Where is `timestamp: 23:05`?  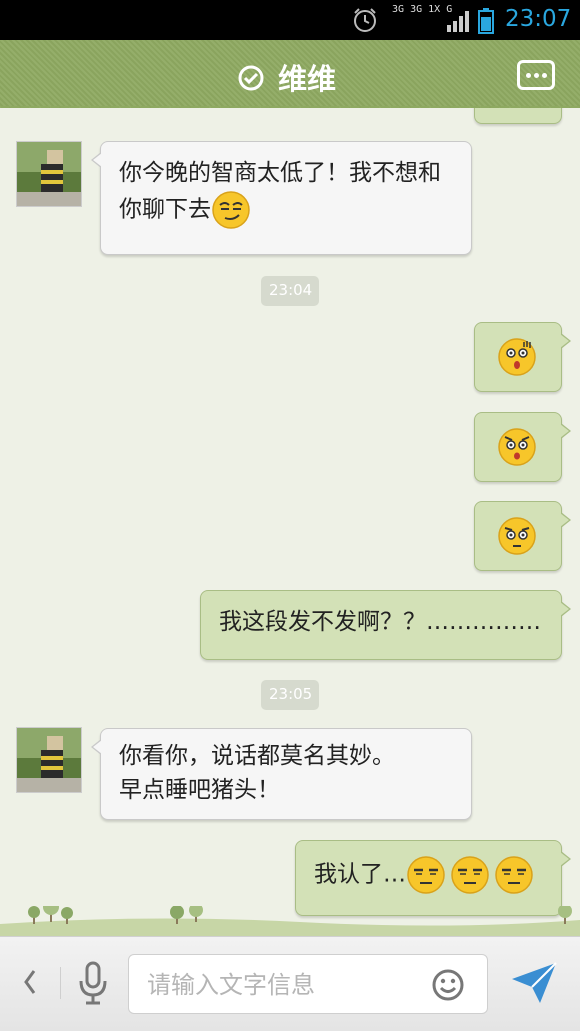 timestamp: 23:05 is located at coordinates (290, 695).